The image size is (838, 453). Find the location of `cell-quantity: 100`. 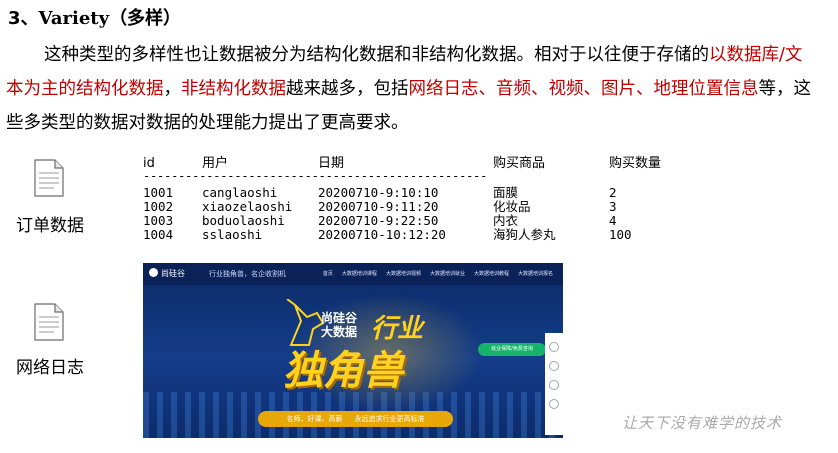

cell-quantity: 100 is located at coordinates (620, 234).